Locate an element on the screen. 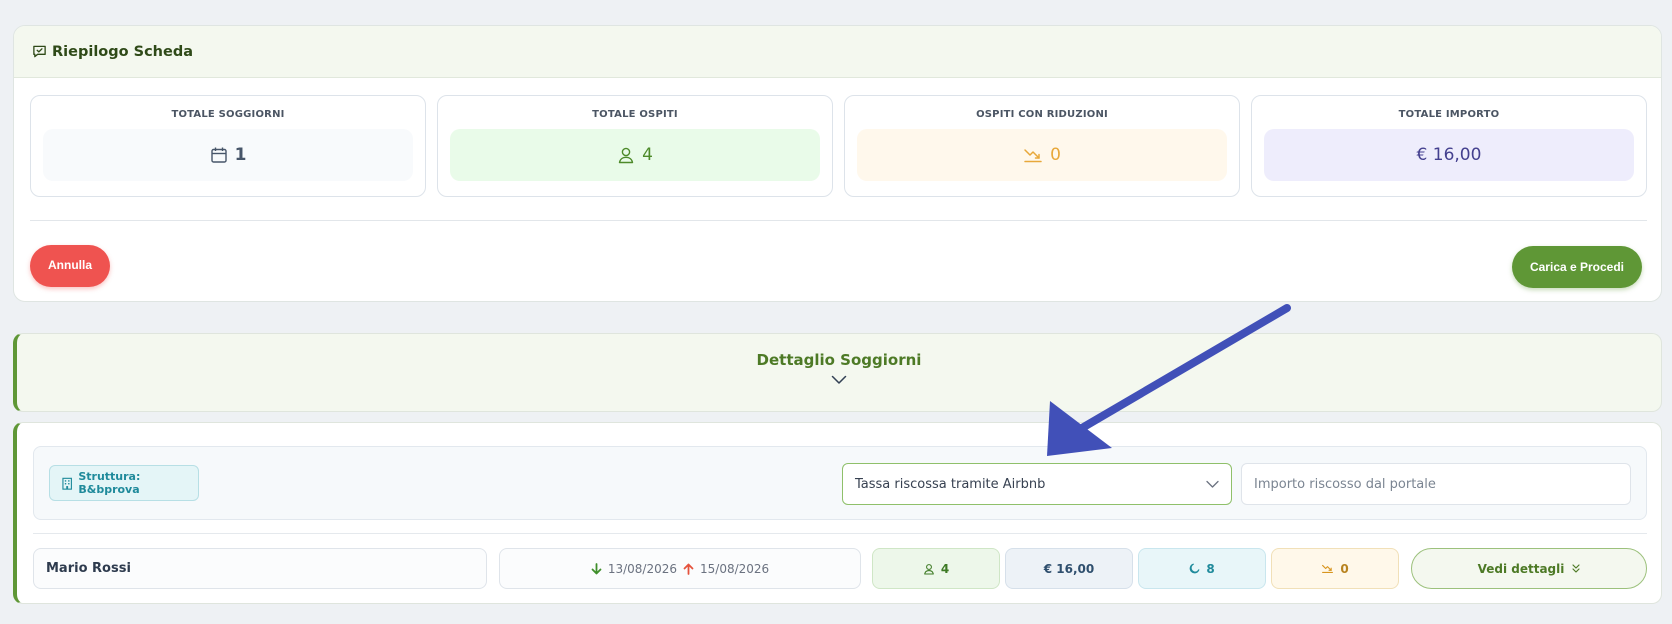  stat-value: 1 is located at coordinates (240, 155).